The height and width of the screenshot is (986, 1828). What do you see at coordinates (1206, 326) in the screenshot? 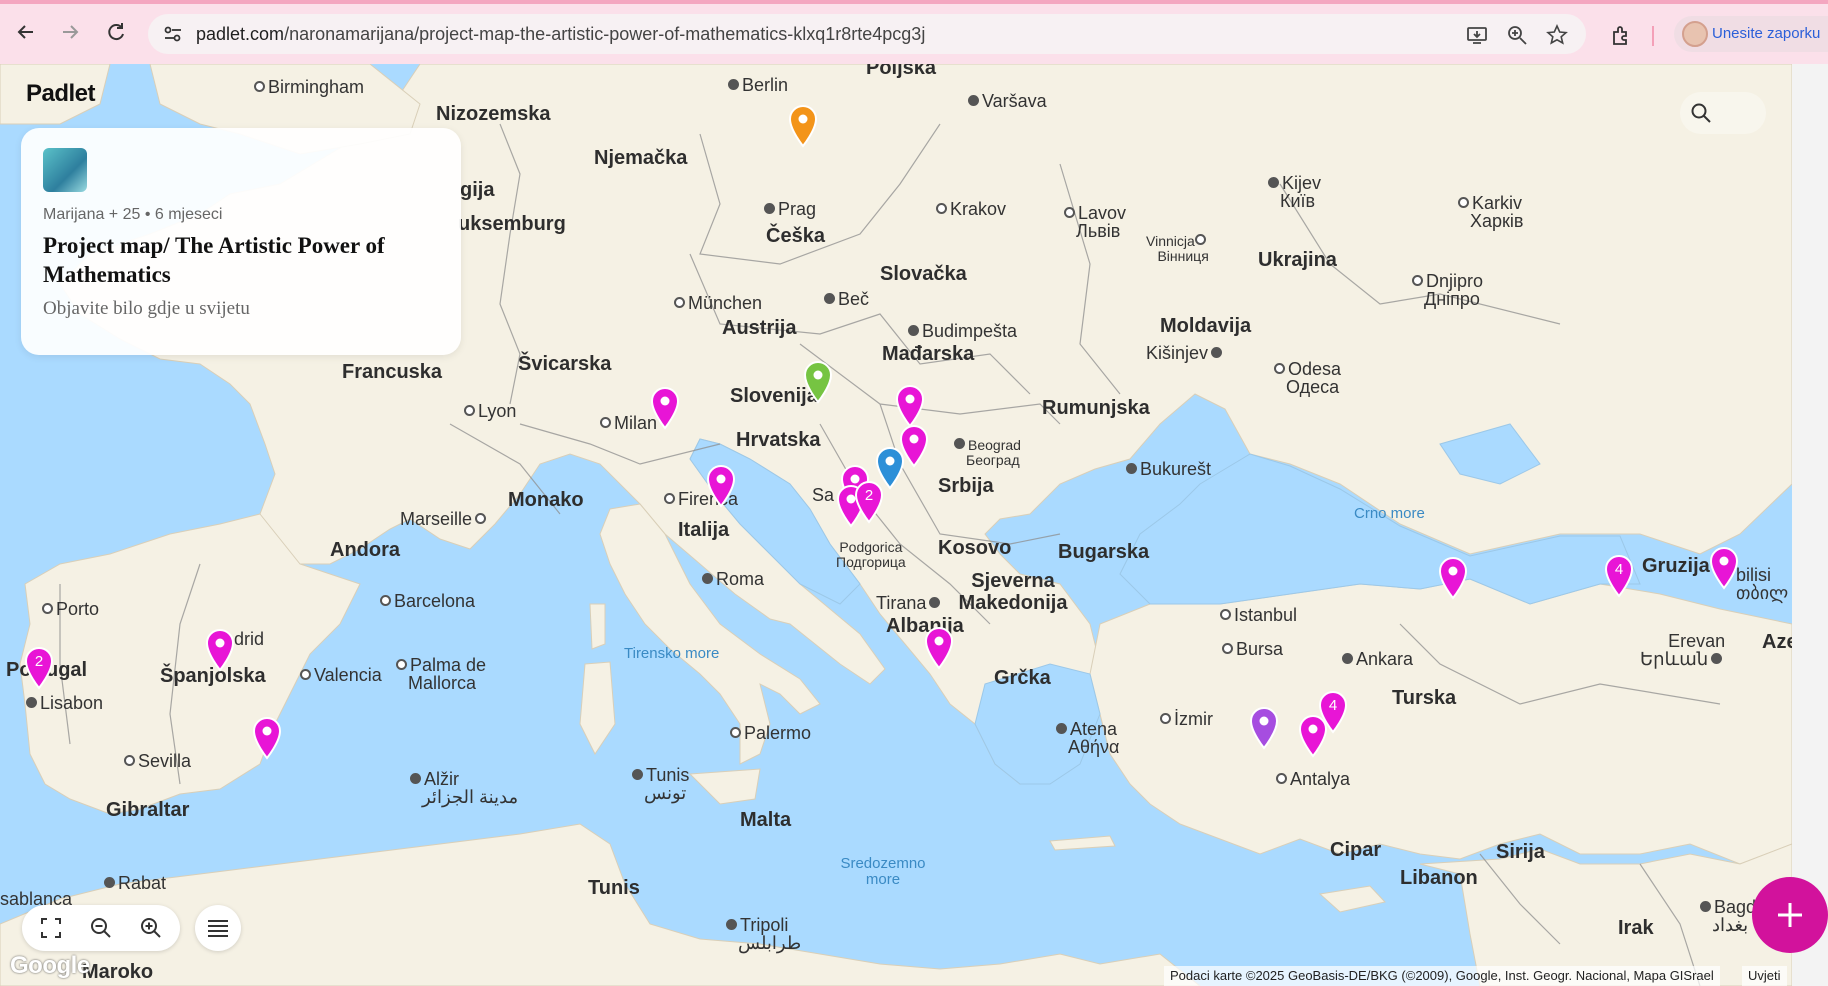
I see `label-moldavija: Moldavija` at bounding box center [1206, 326].